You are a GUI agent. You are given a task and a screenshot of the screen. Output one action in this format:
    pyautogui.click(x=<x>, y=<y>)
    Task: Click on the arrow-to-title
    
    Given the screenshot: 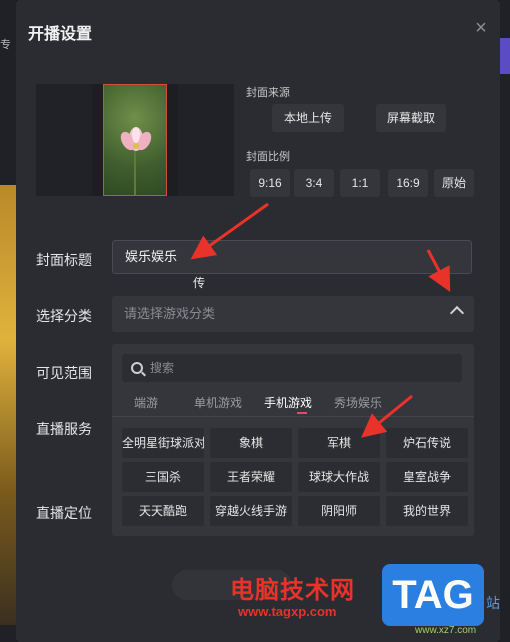 What is the action you would take?
    pyautogui.click(x=229, y=231)
    